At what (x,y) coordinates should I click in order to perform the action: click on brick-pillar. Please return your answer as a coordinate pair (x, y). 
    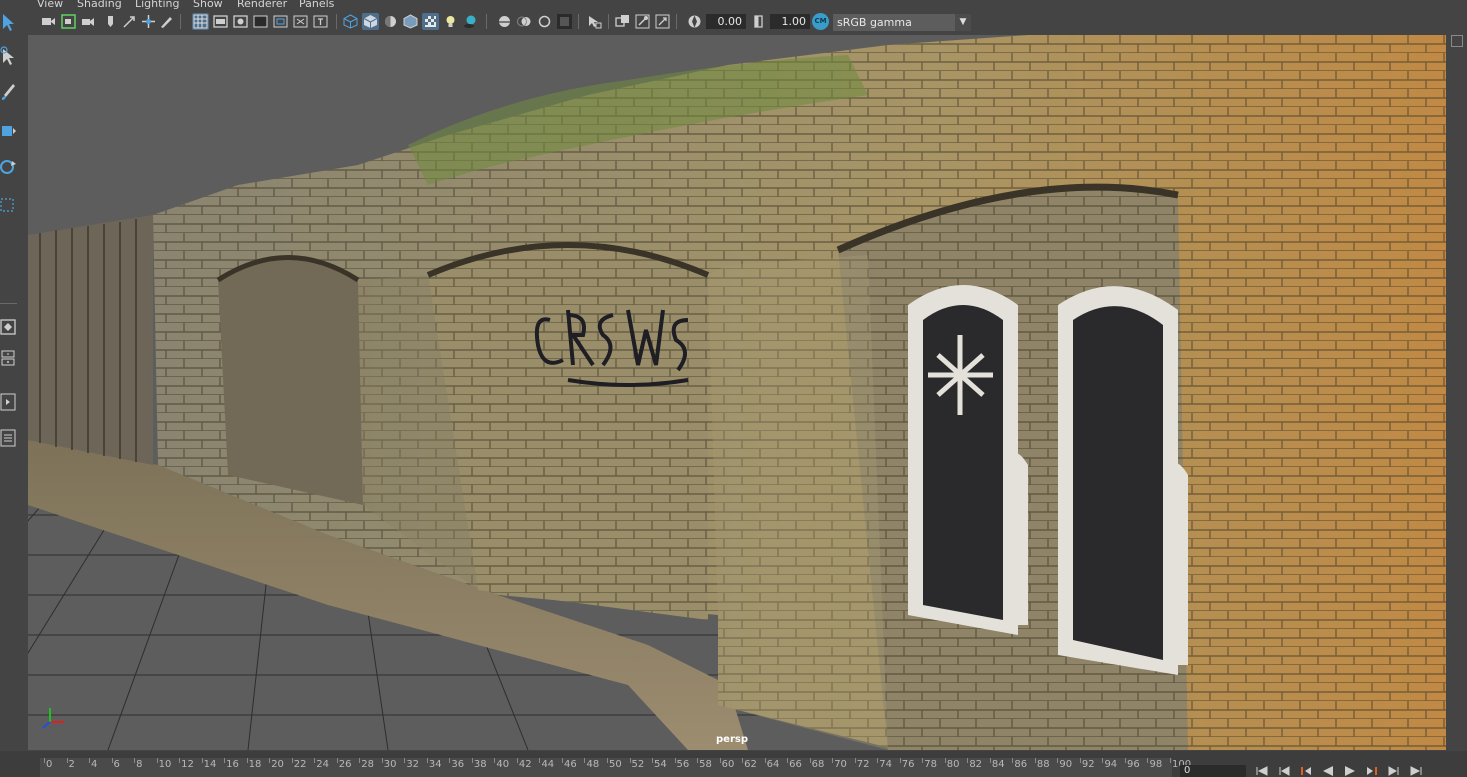
    Looking at the image, I should click on (798, 502).